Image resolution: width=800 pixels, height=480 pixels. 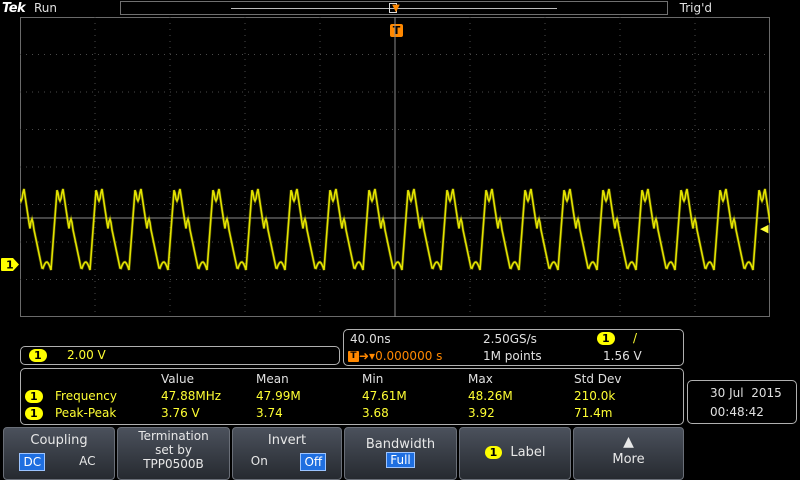 What do you see at coordinates (259, 462) in the screenshot?
I see `invert-option-on: On` at bounding box center [259, 462].